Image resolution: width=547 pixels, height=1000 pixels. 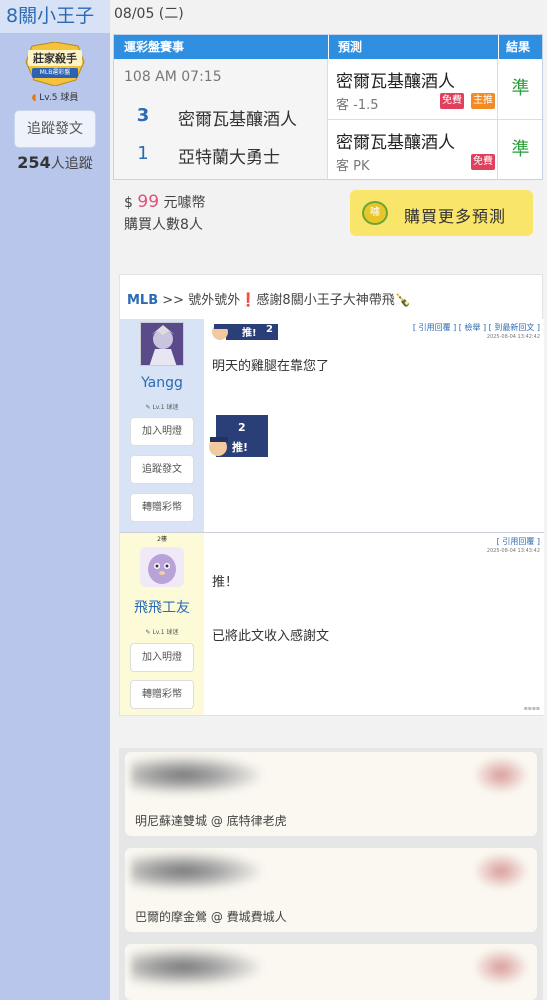 What do you see at coordinates (271, 366) in the screenshot?
I see `post-text: 明天的雞腿在靠您了` at bounding box center [271, 366].